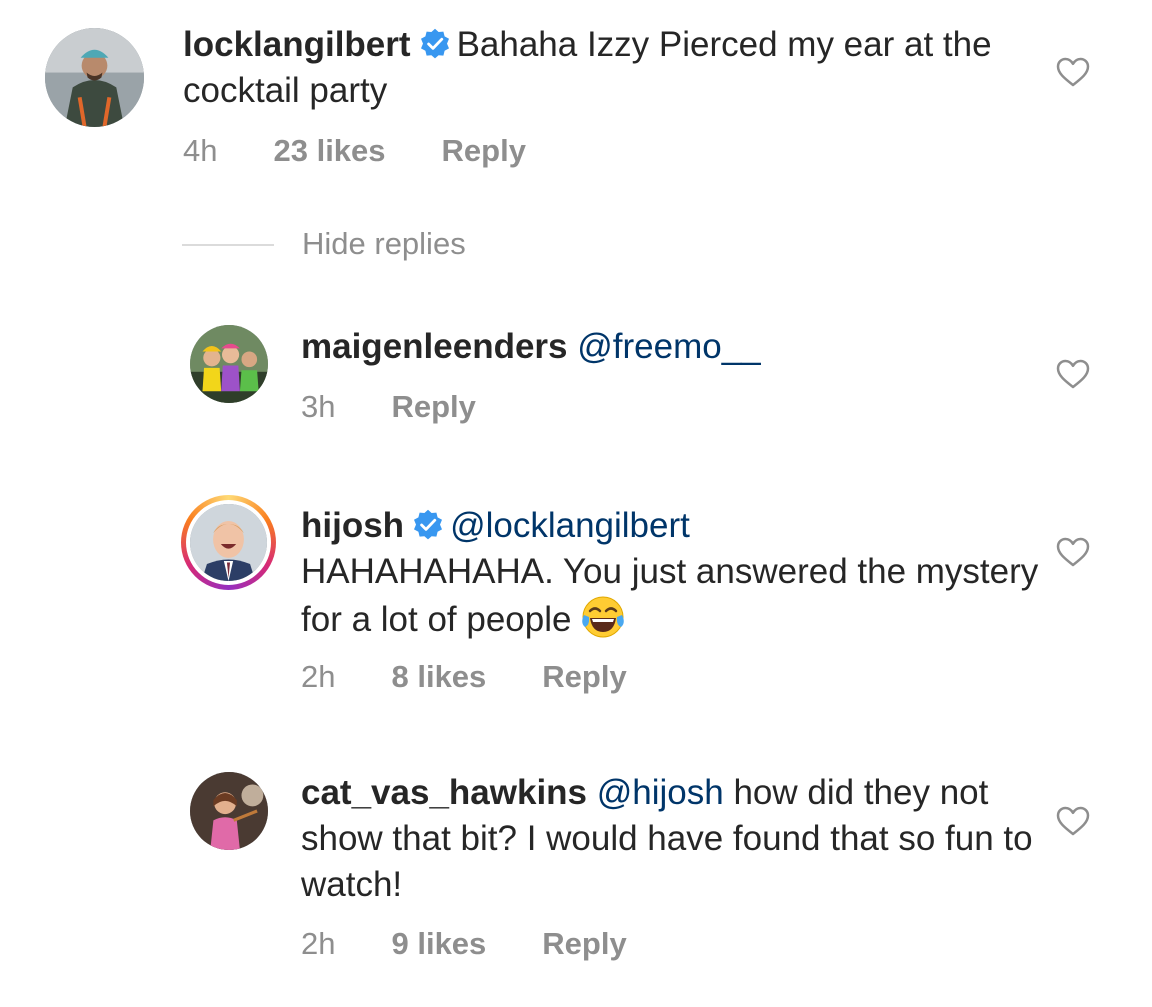 This screenshot has height=1007, width=1152. I want to click on likes-count: 23 likes, so click(329, 151).